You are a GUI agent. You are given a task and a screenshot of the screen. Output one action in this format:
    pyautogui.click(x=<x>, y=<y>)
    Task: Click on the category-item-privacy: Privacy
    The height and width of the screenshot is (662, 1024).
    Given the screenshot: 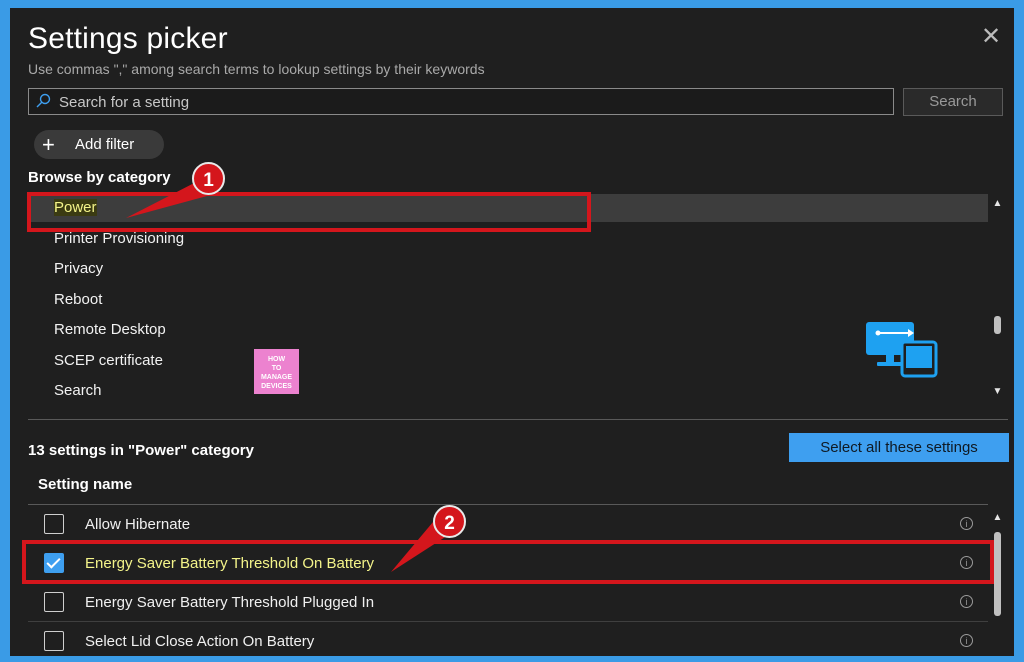 What is the action you would take?
    pyautogui.click(x=508, y=269)
    